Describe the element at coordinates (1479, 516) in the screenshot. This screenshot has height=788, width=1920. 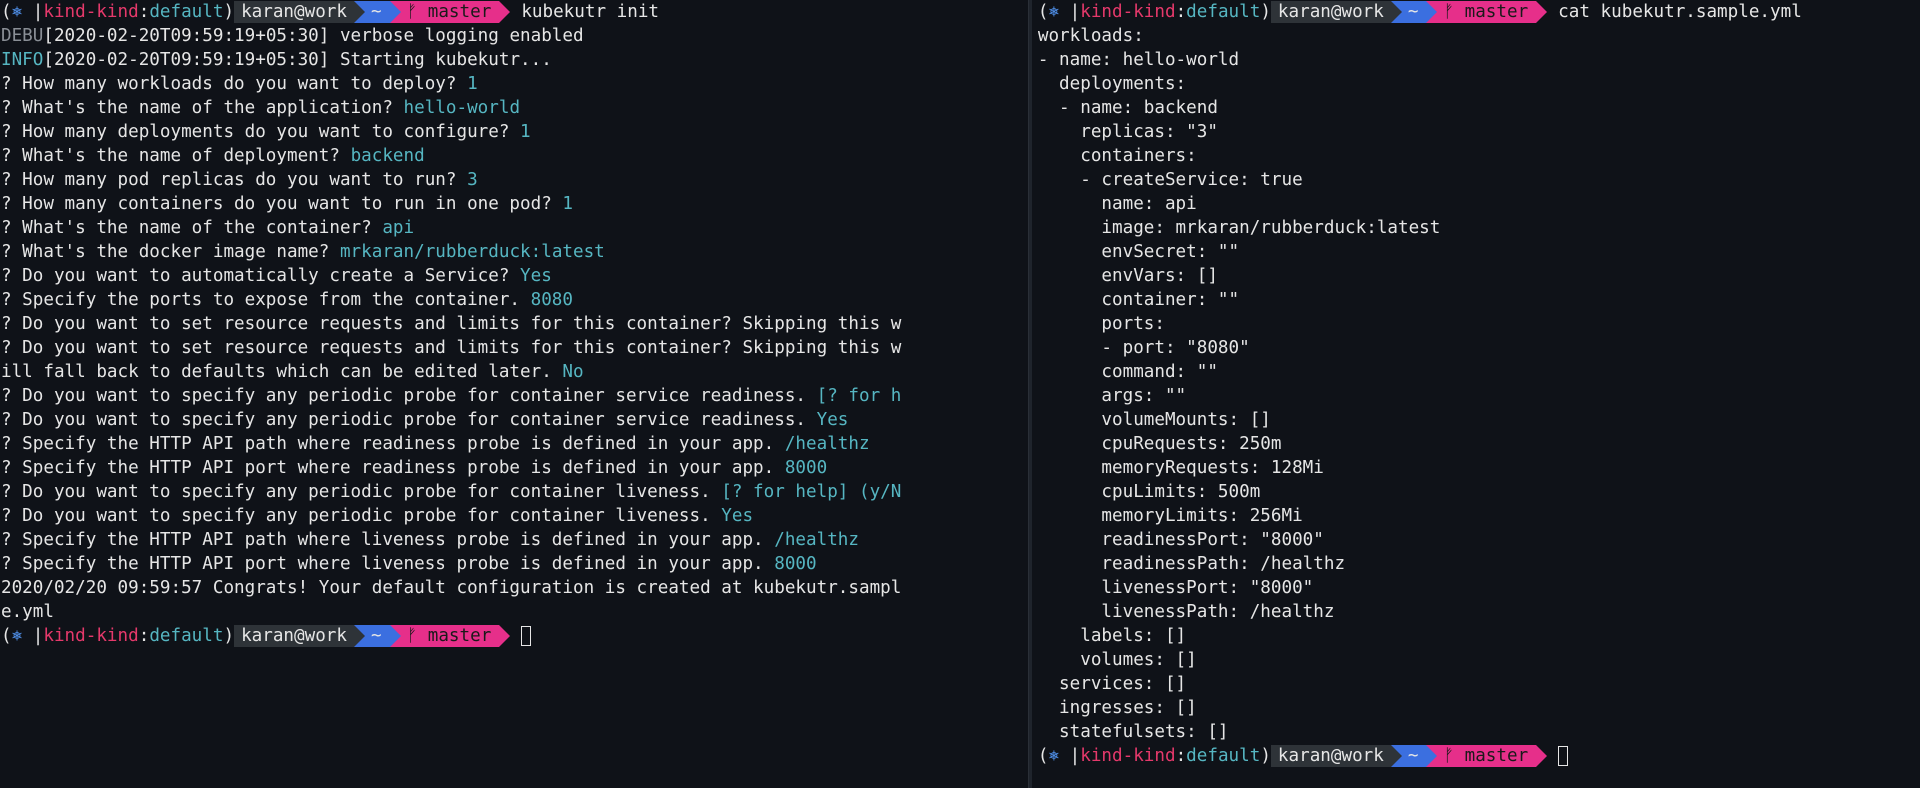
I see `yaml-line: memoryLimits: 256Mi` at that location.